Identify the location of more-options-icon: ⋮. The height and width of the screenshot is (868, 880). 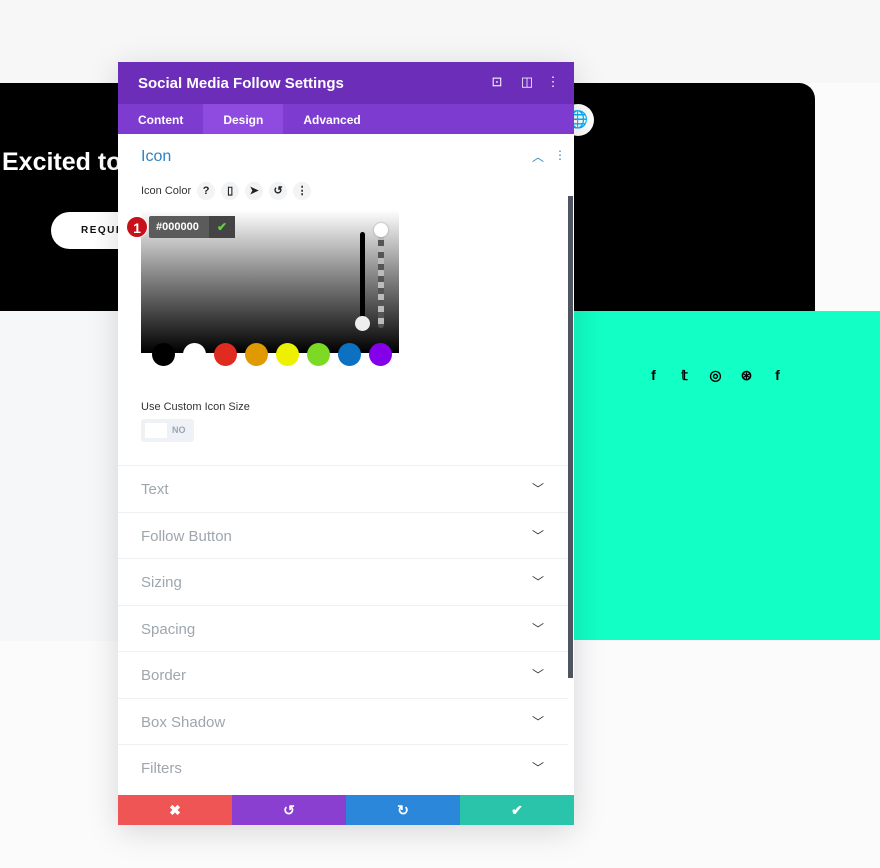
(553, 82).